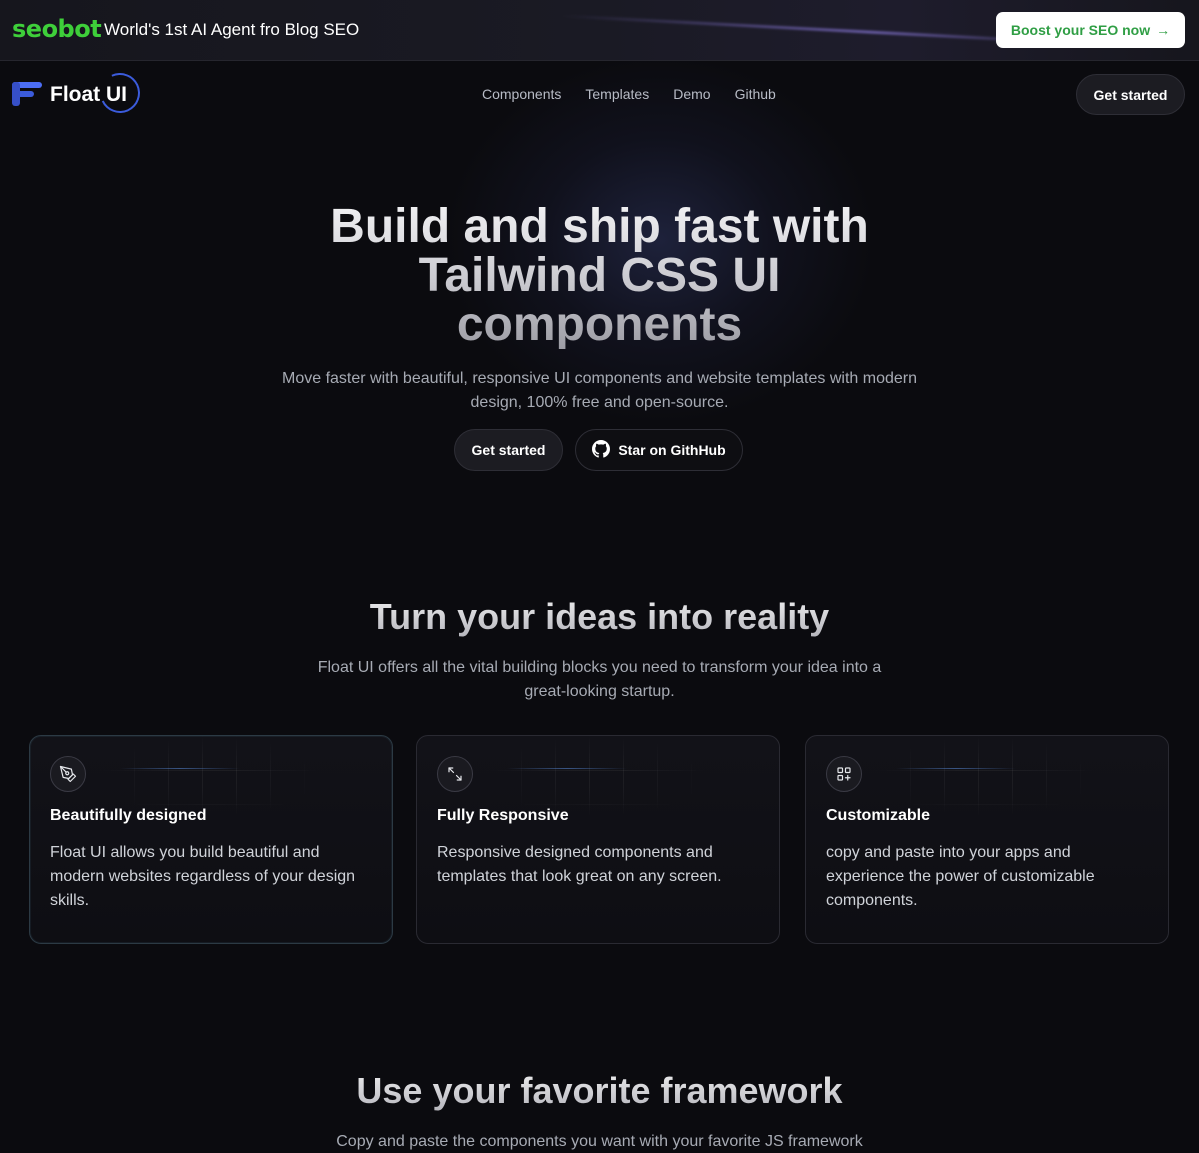 This screenshot has width=1199, height=1153. Describe the element at coordinates (508, 450) in the screenshot. I see `hero-get-started-button: Get started` at that location.